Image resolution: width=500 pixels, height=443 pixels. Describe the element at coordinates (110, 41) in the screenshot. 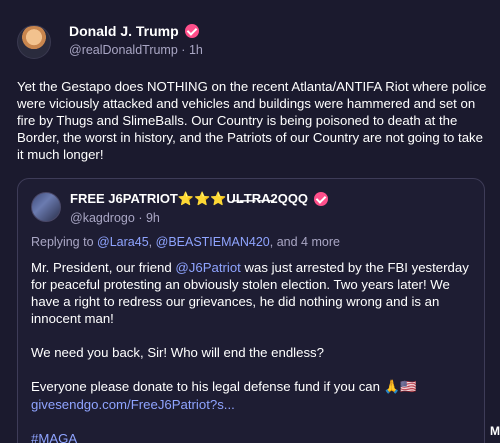

I see `post-header: Donald J. Trump @realDonaldTrump · 1h` at that location.